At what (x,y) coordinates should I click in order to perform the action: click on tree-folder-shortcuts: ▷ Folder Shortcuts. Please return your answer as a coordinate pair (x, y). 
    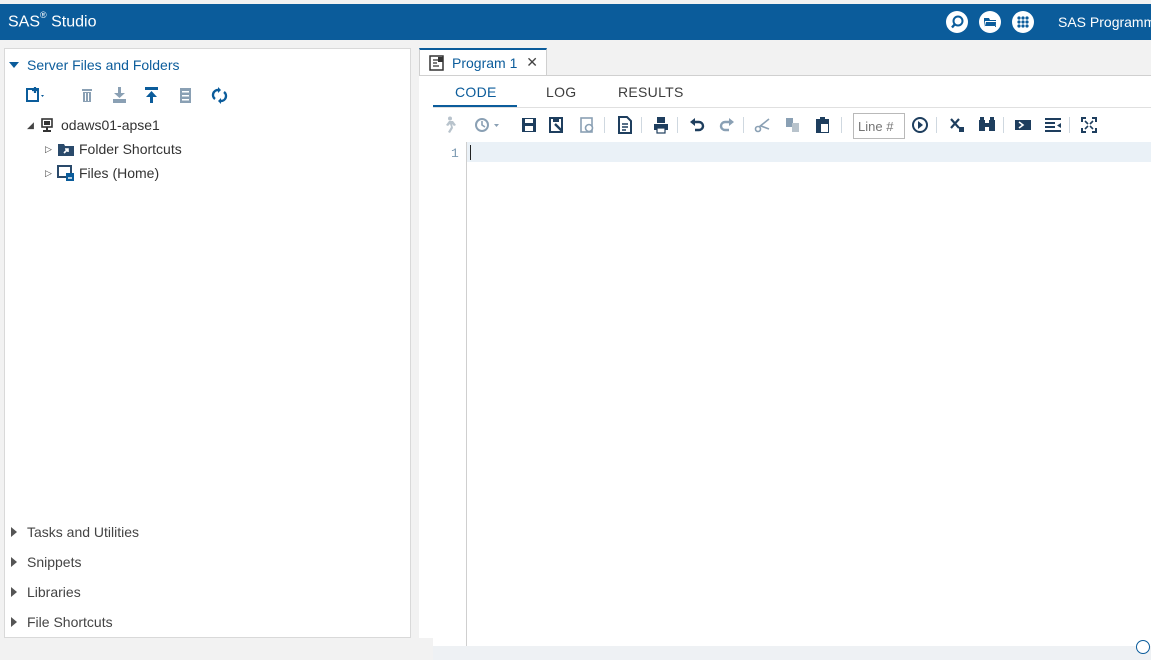
    Looking at the image, I should click on (113, 149).